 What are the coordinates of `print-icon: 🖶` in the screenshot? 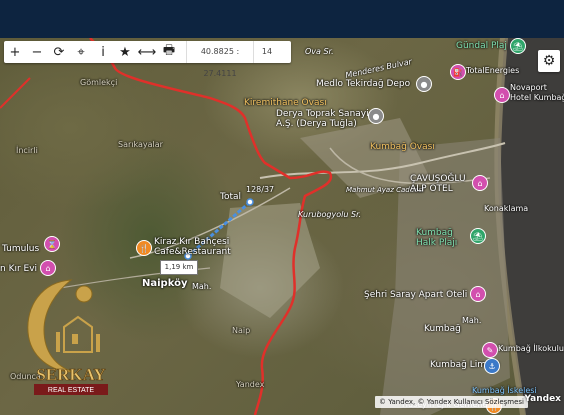 It's located at (169, 52).